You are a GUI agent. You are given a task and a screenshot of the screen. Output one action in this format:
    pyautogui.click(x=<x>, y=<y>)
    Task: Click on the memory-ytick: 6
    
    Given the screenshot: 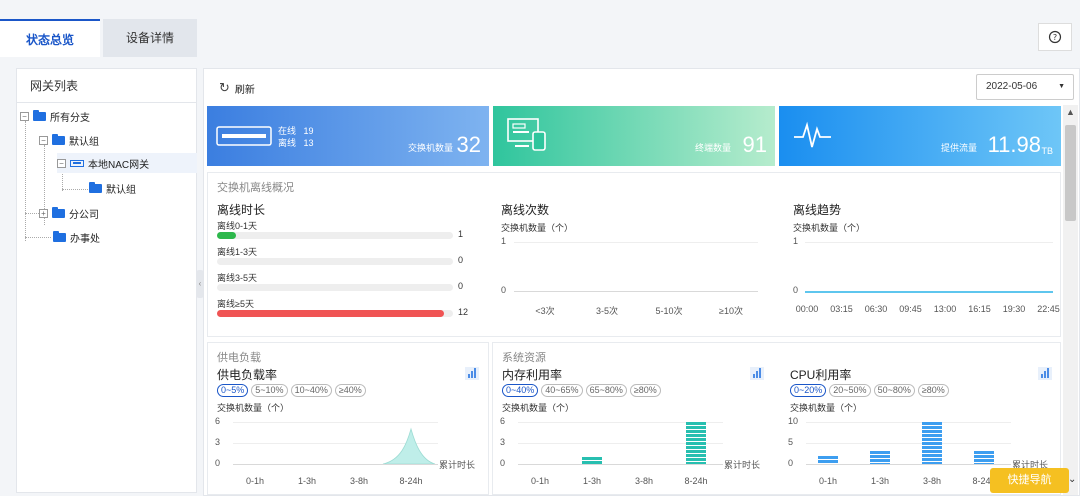 What is the action you would take?
    pyautogui.click(x=503, y=421)
    